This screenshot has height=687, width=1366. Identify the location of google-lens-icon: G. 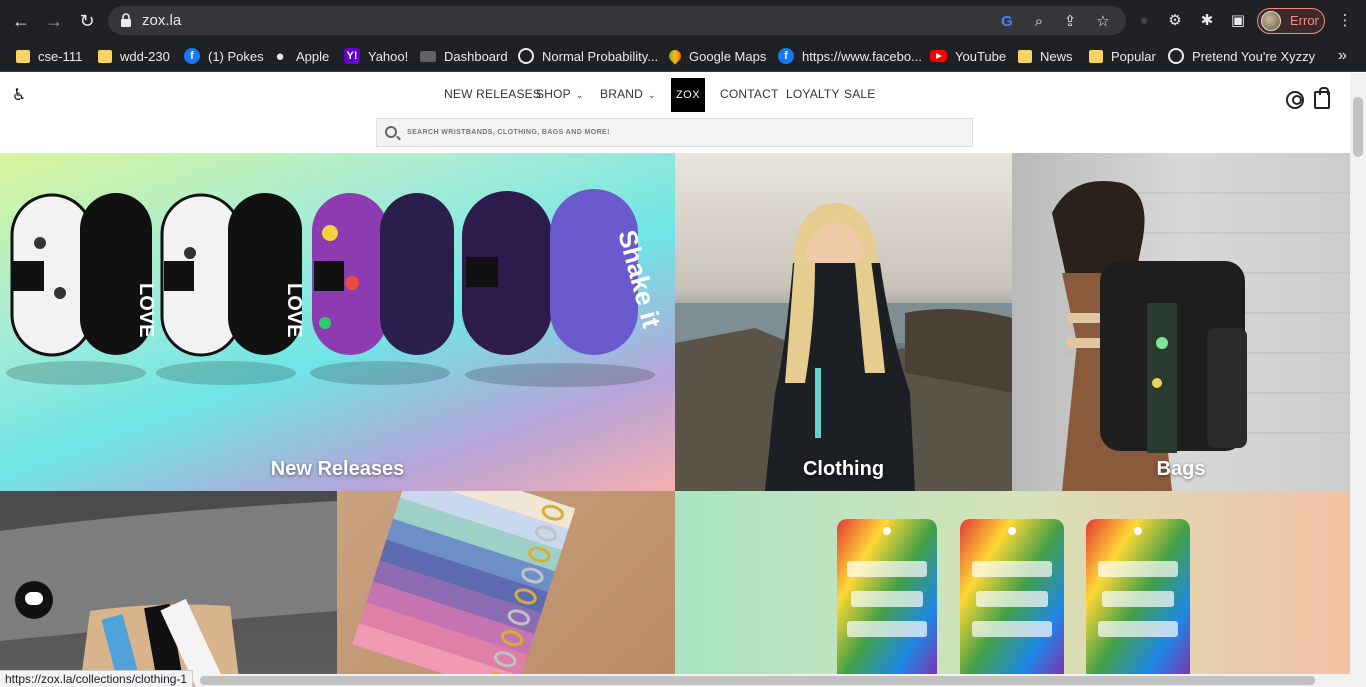
(1007, 21).